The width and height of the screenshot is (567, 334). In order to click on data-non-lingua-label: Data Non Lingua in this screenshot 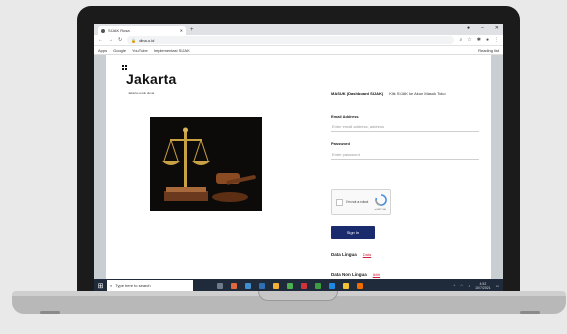, I will do `click(349, 274)`.